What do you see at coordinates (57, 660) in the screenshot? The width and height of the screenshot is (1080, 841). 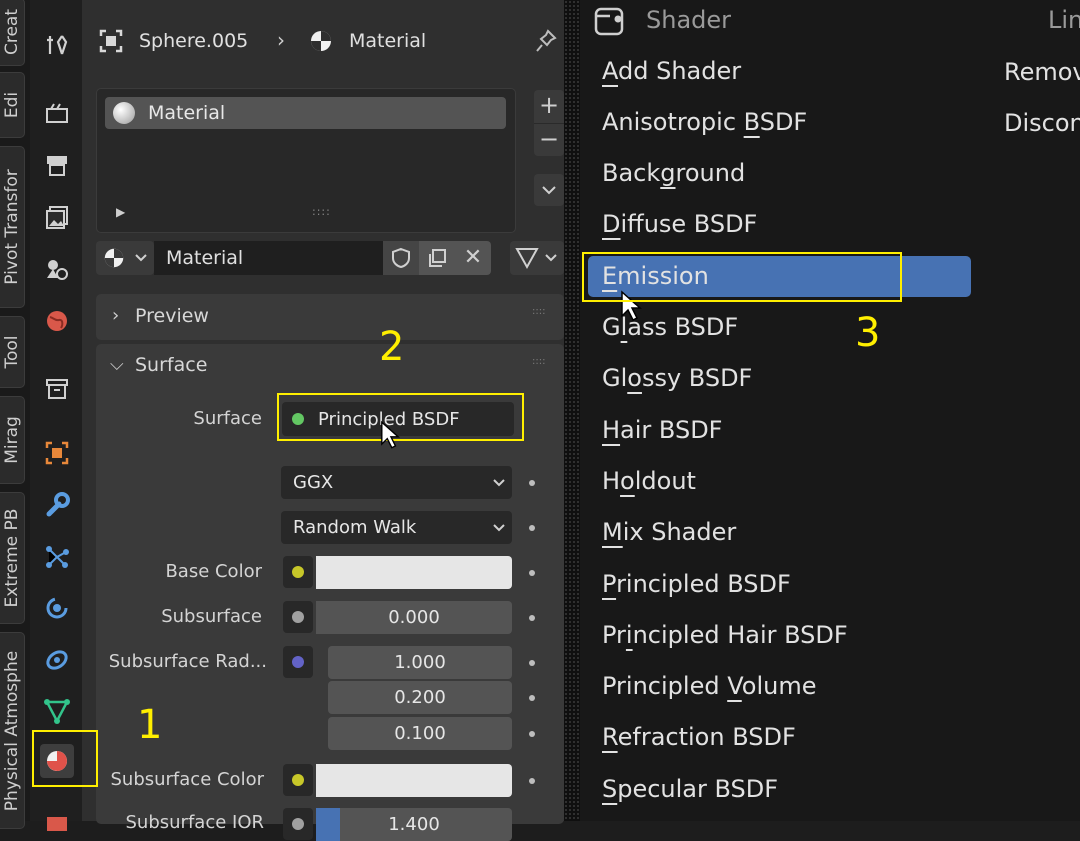 I see `constraints-tab-icon` at bounding box center [57, 660].